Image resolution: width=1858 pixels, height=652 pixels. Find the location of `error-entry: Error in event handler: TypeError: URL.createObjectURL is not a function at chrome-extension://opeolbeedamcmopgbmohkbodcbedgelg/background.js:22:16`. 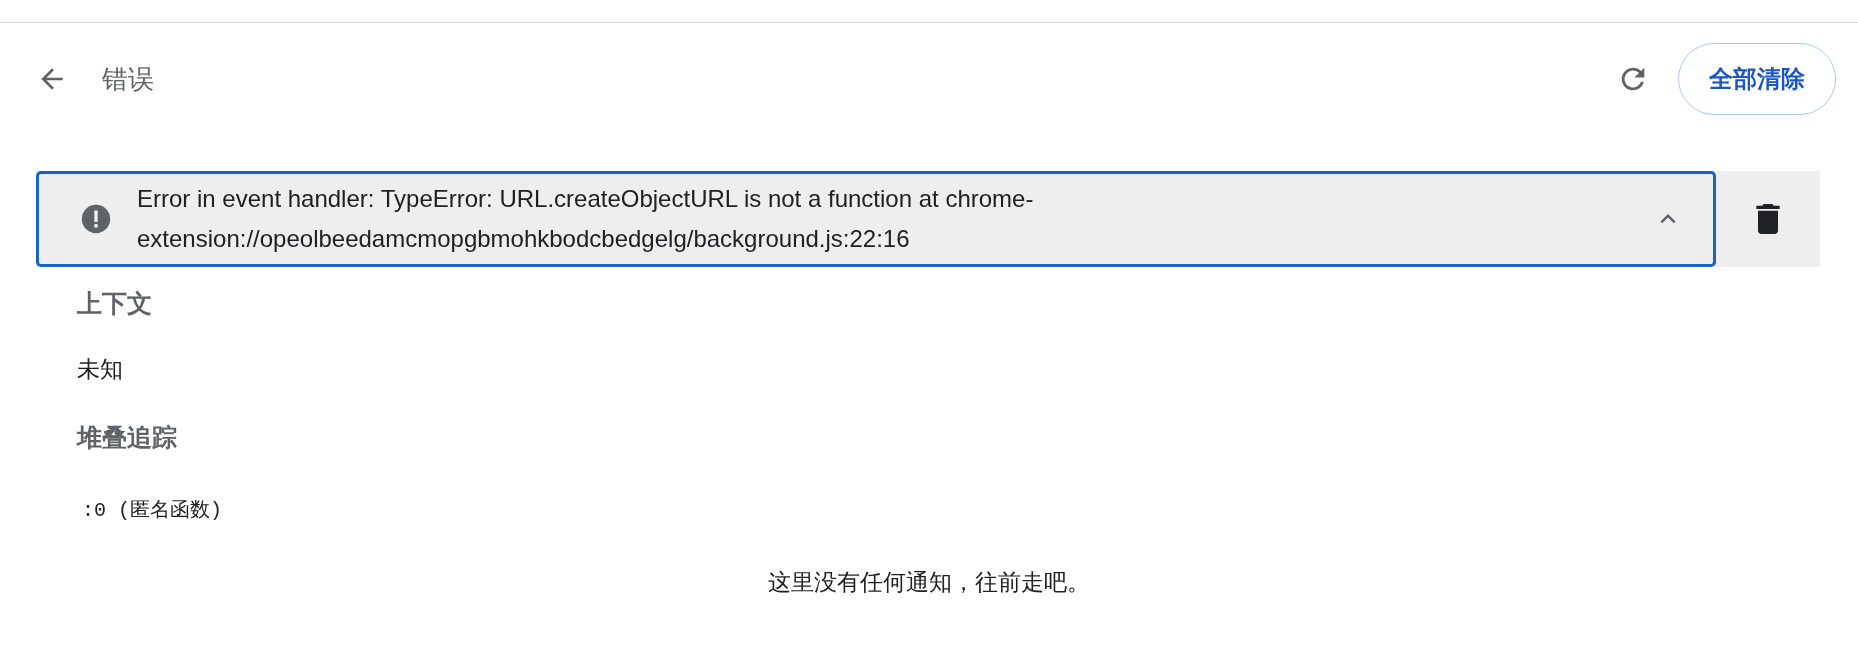

error-entry: Error in event handler: TypeError: URL.createObjectURL is not a function at chrome-extension://opeolbeedamcmopgbmohkbodcbedgelg/background.js:22:16 is located at coordinates (876, 219).